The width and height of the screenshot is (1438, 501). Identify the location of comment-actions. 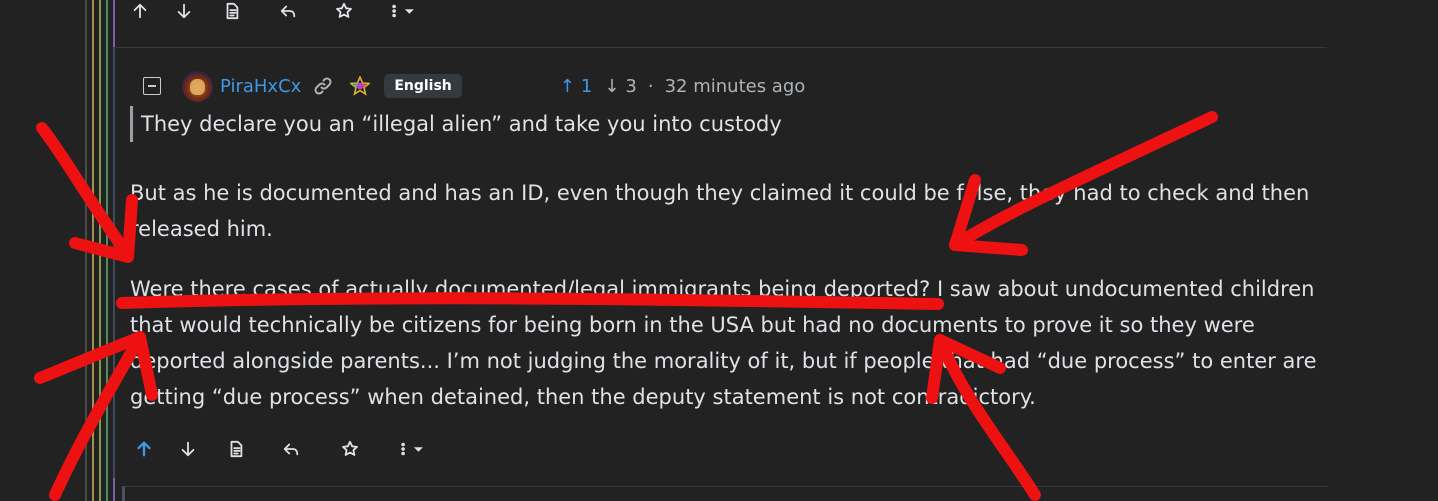
(280, 449).